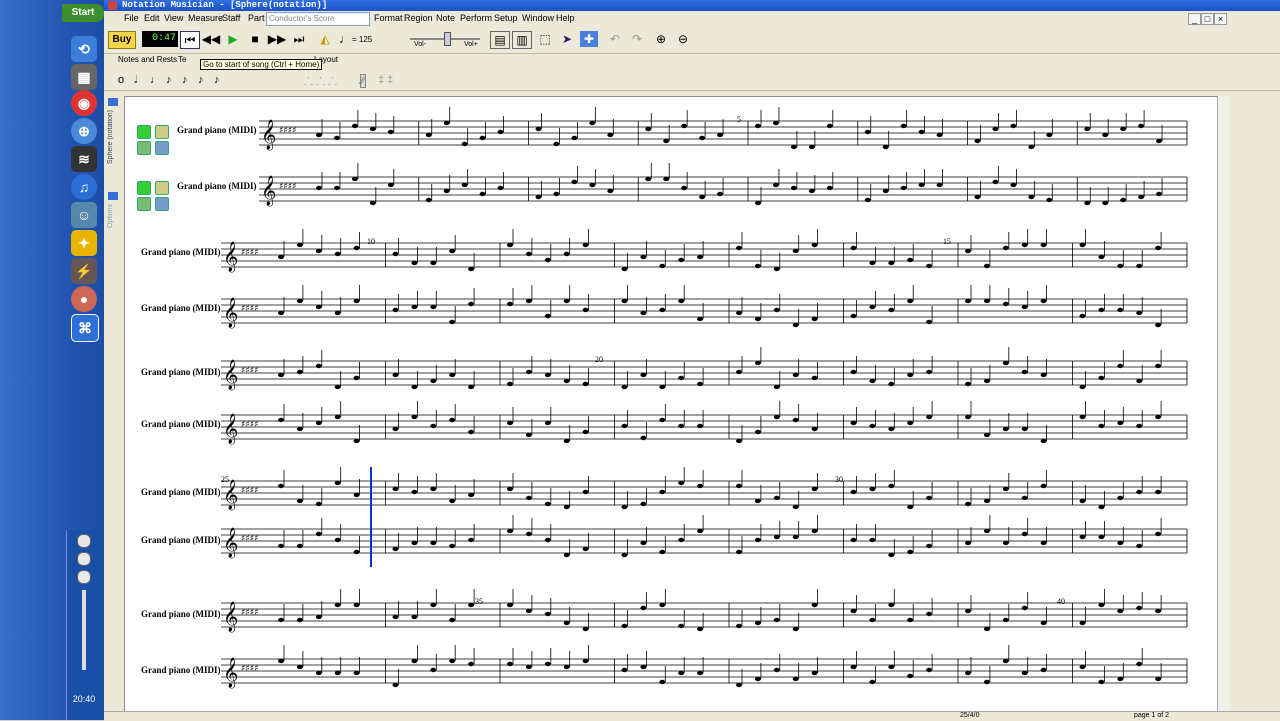 The width and height of the screenshot is (1280, 721). Describe the element at coordinates (320, 81) in the screenshot. I see `rest-tools-icon: ⸫ ⸫ ⸫` at that location.